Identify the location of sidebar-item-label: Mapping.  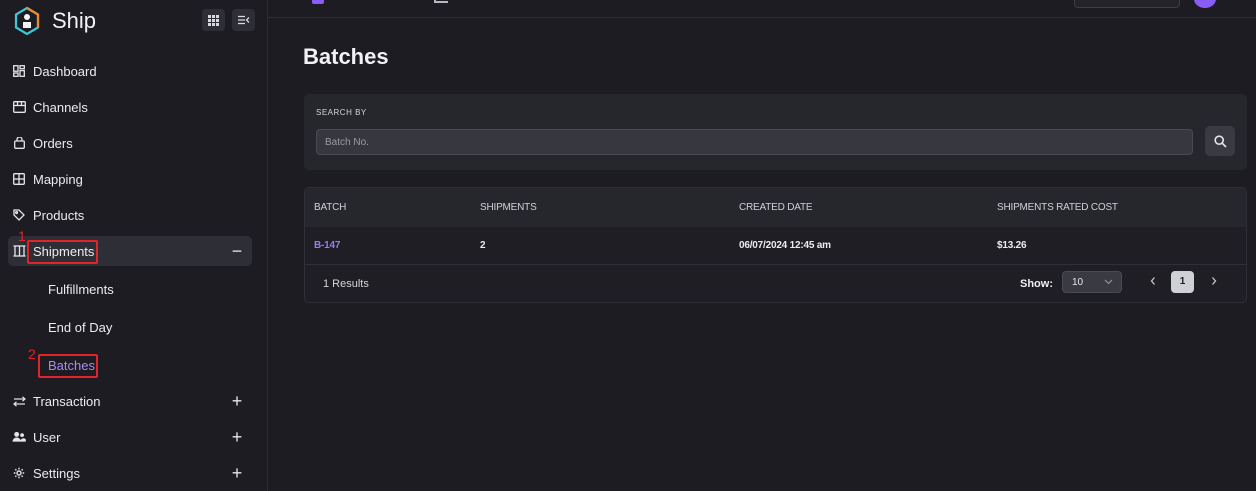
(58, 179).